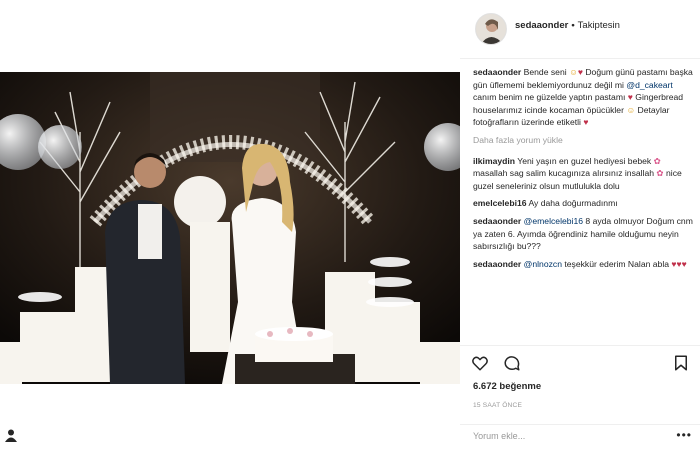  Describe the element at coordinates (11, 435) in the screenshot. I see `person-icon` at that location.